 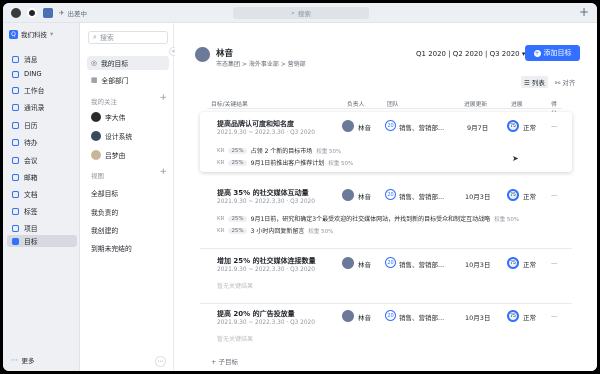 I want to click on objective-title: 提高 35% 的社交媒体互动量, so click(x=263, y=193).